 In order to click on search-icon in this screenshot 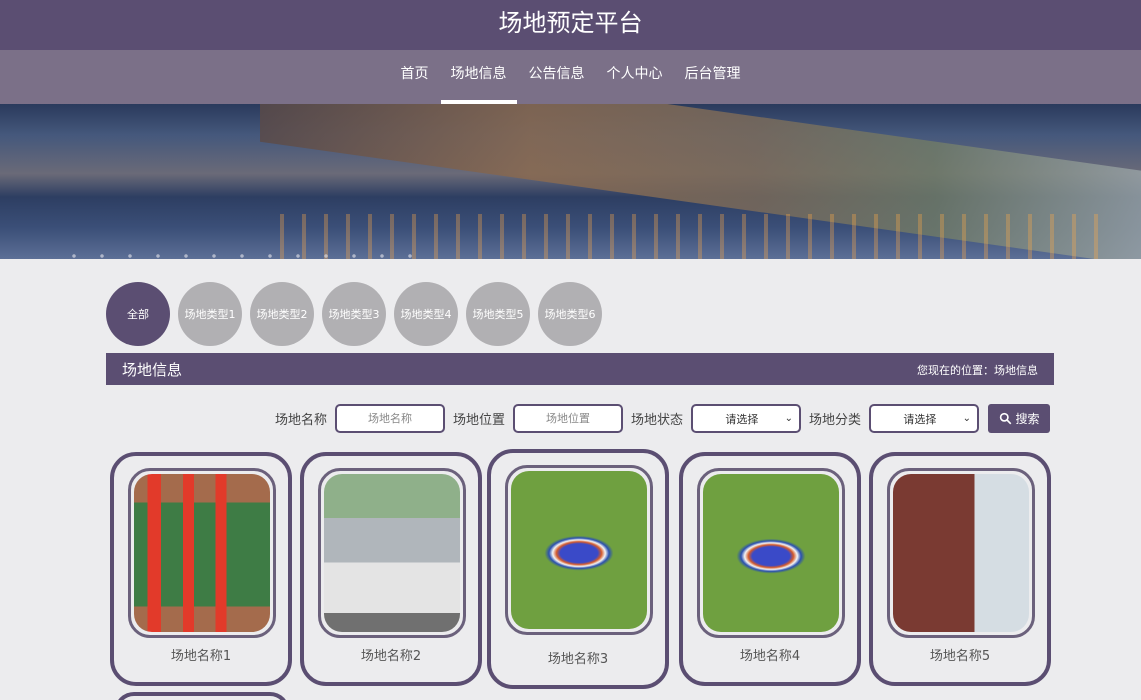, I will do `click(1005, 418)`.